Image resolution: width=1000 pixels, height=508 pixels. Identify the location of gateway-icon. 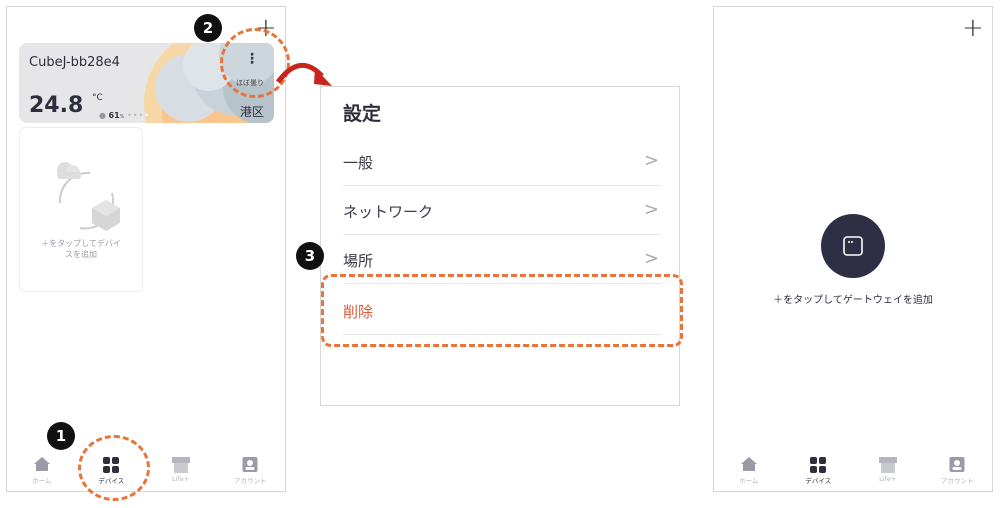
(853, 246).